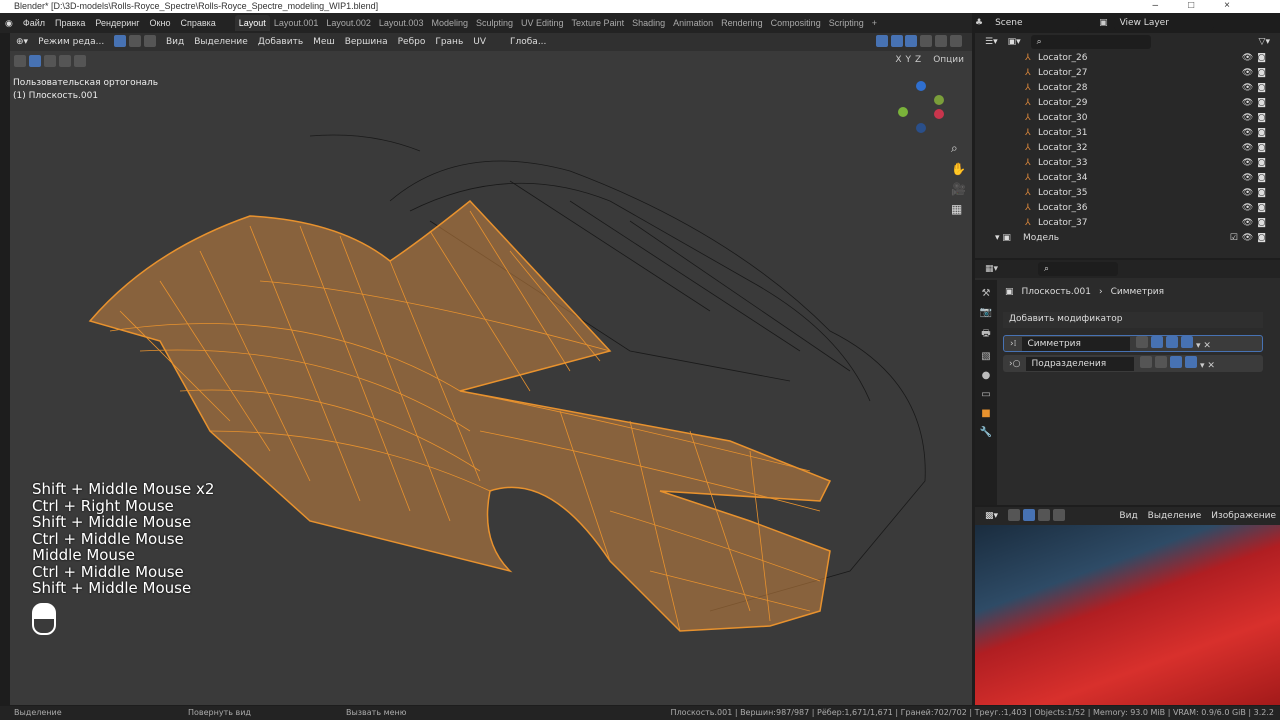  Describe the element at coordinates (986, 312) in the screenshot. I see `render-tab-icon: 📷` at that location.